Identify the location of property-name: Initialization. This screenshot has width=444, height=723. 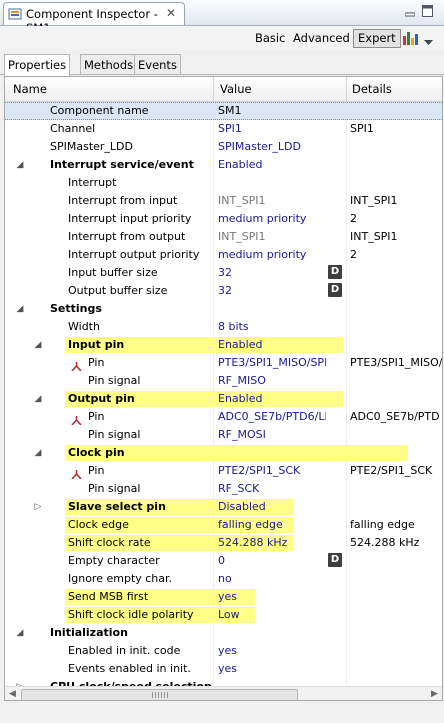
(89, 632).